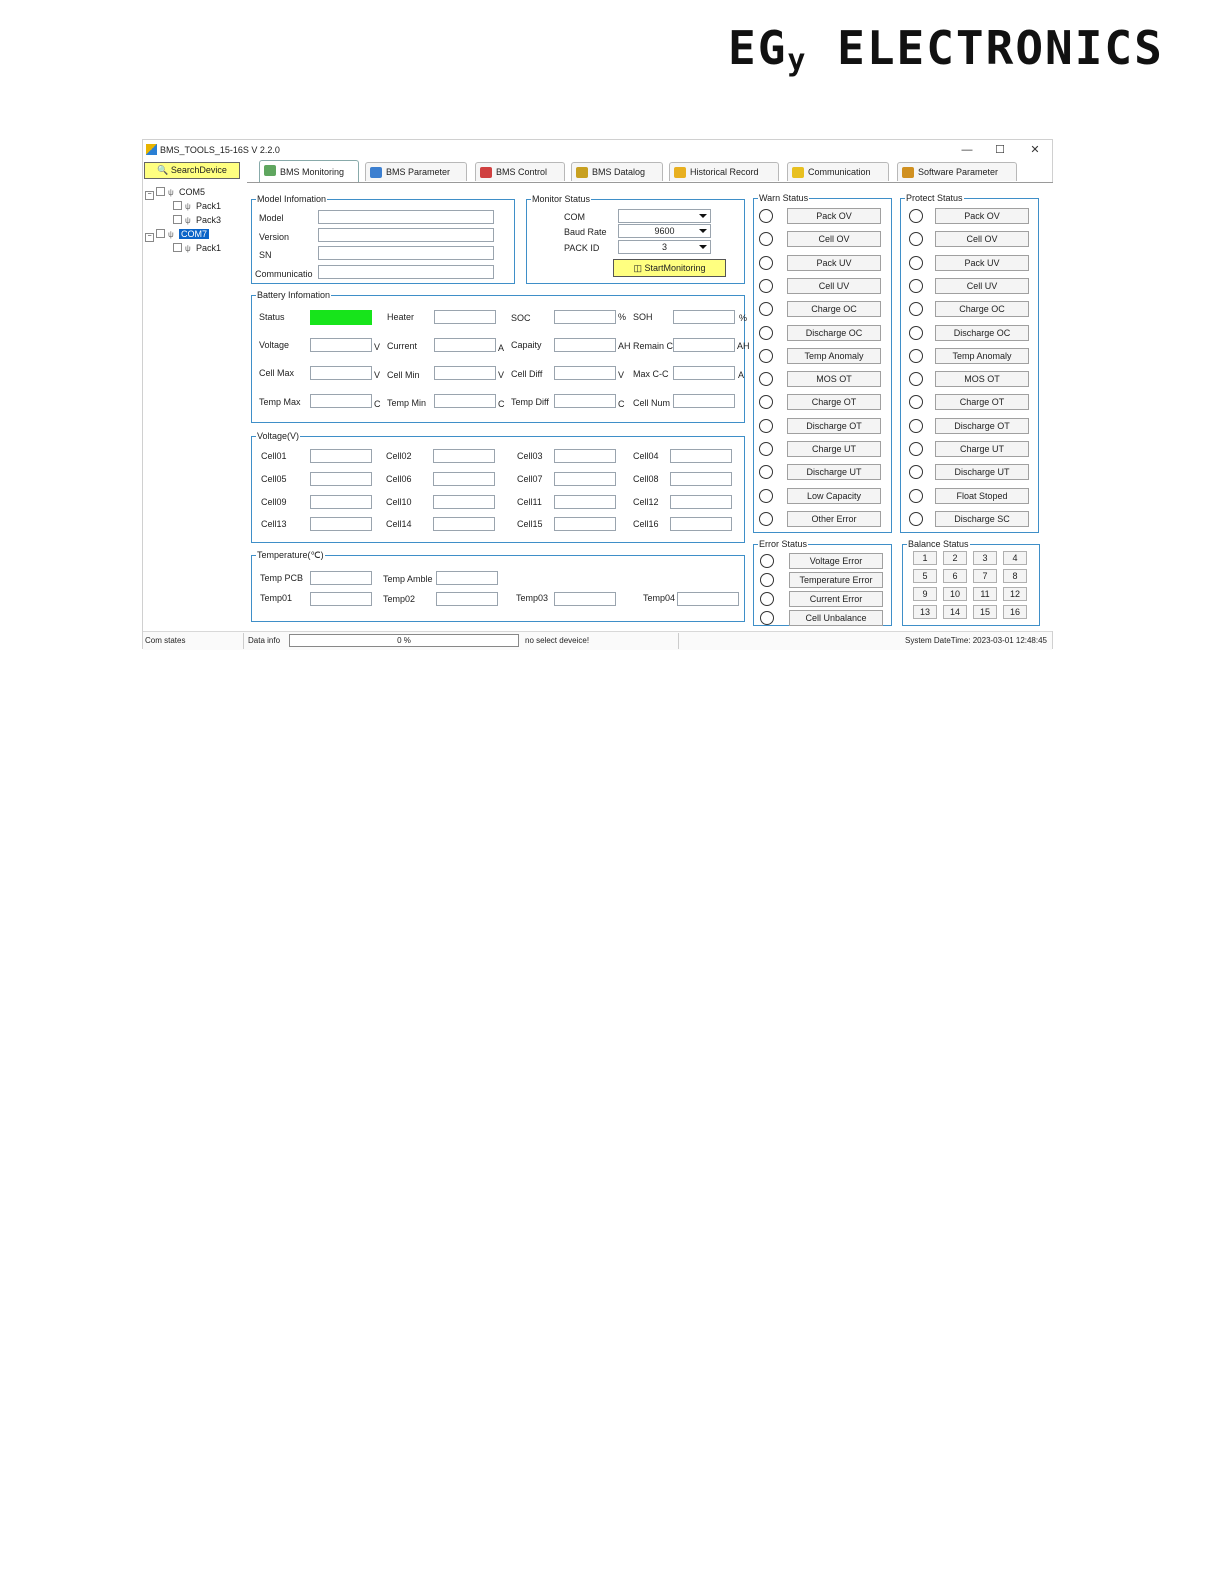 This screenshot has width=1224, height=1584. What do you see at coordinates (982, 402) in the screenshot?
I see `protect-charge-ot-button: Charge OT` at bounding box center [982, 402].